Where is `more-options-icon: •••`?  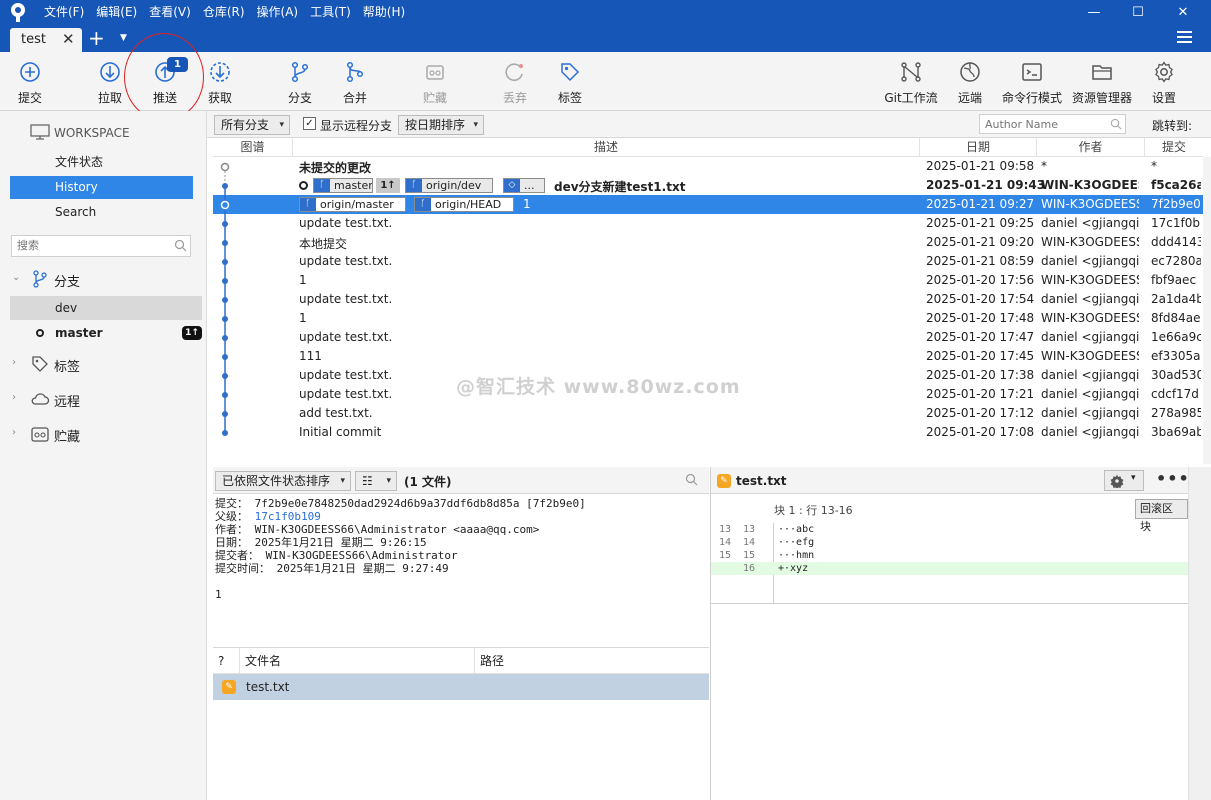
more-options-icon: ••• is located at coordinates (1173, 478).